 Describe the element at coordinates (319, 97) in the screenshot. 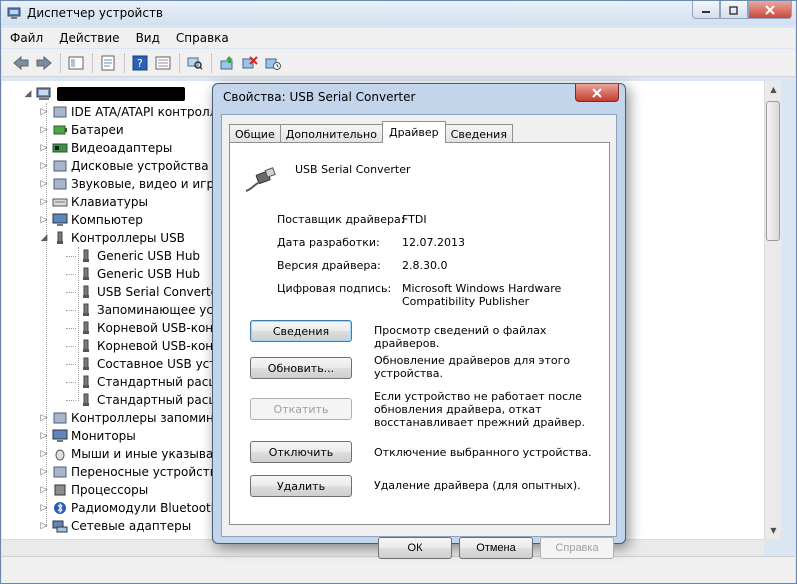

I see `dialog-title: Свойства: USB Serial Converter` at that location.